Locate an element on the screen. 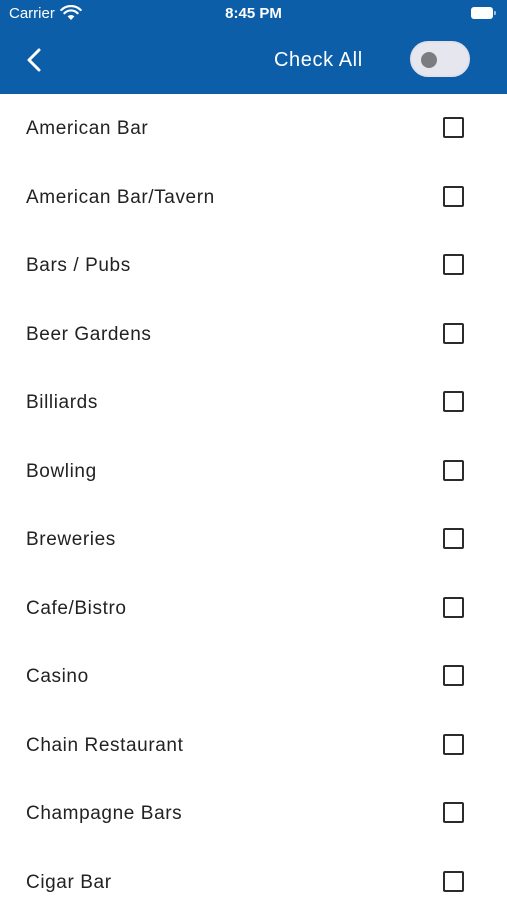 This screenshot has height=916, width=507. status-time: 8:45 PM is located at coordinates (253, 13).